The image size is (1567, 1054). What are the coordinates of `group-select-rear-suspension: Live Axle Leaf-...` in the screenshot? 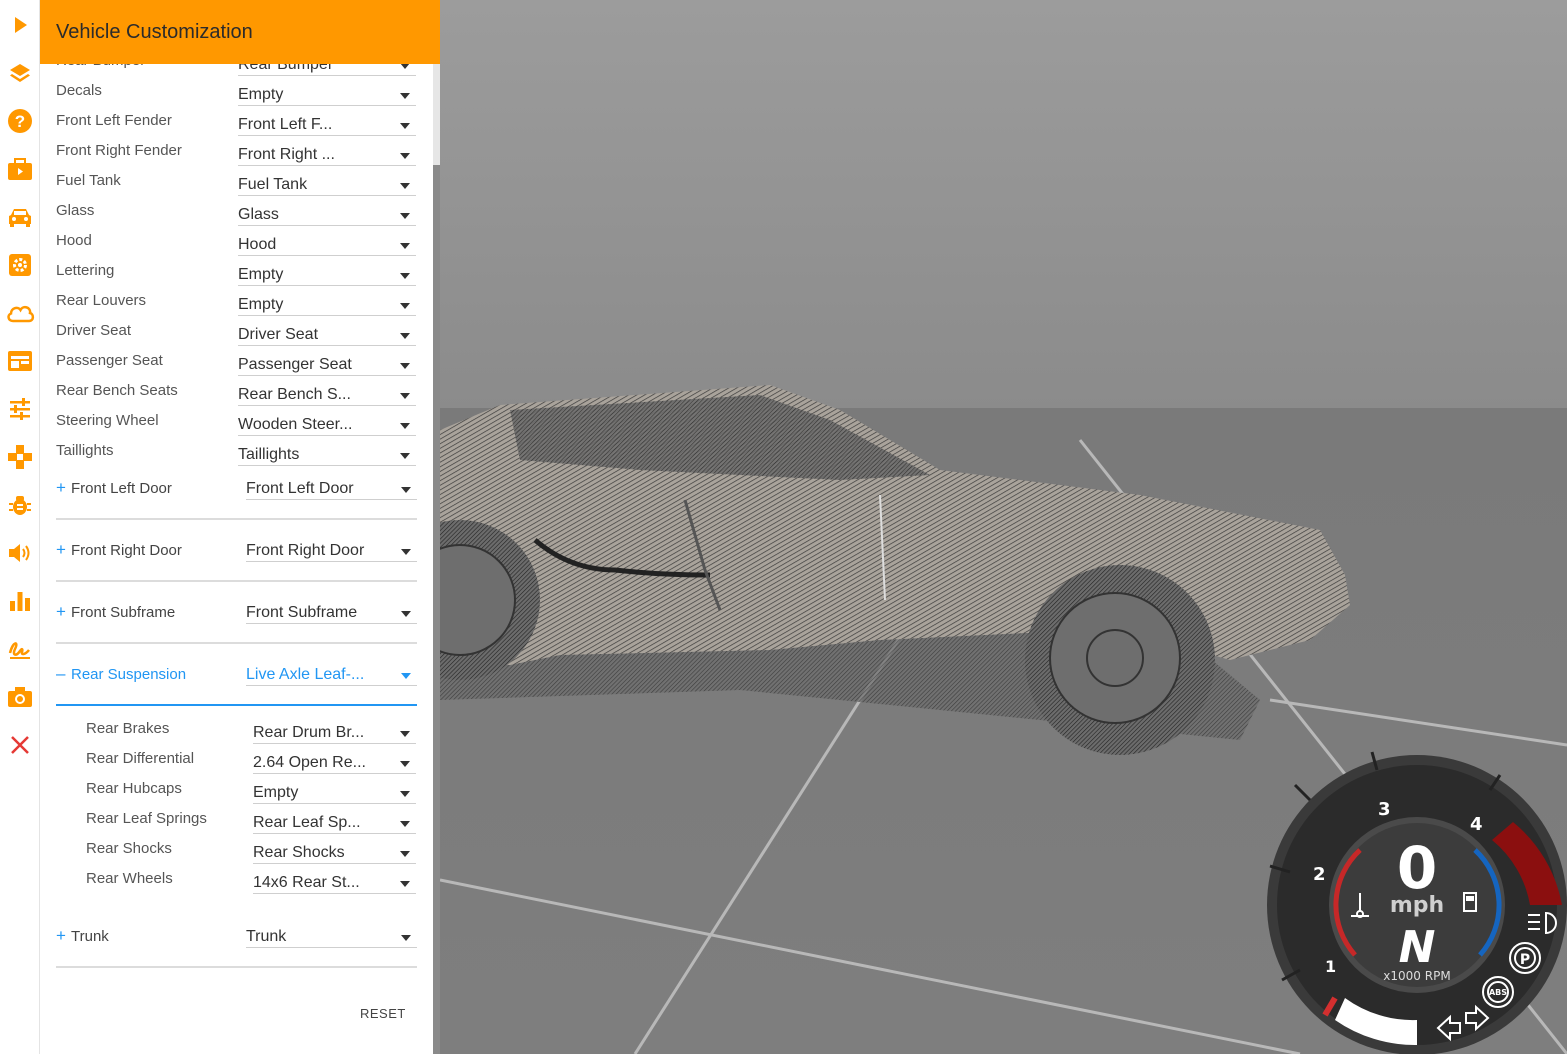 It's located at (331, 675).